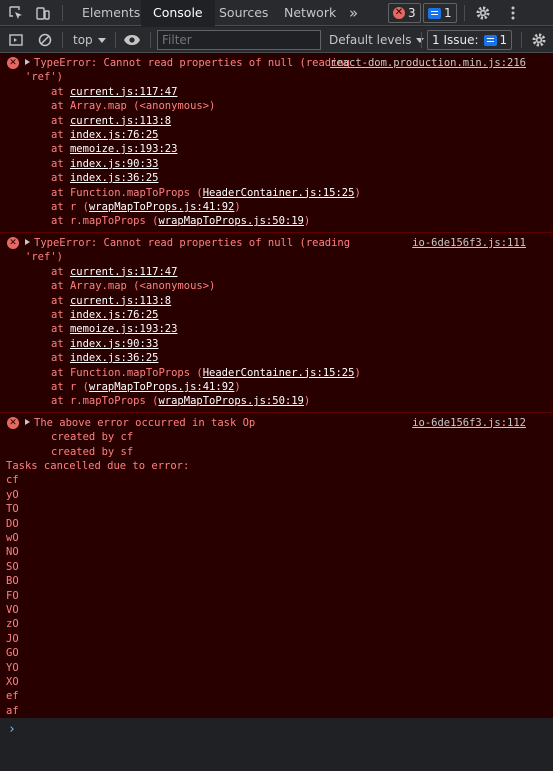 The image size is (553, 771). Describe the element at coordinates (12, 682) in the screenshot. I see `task-name: XO` at that location.